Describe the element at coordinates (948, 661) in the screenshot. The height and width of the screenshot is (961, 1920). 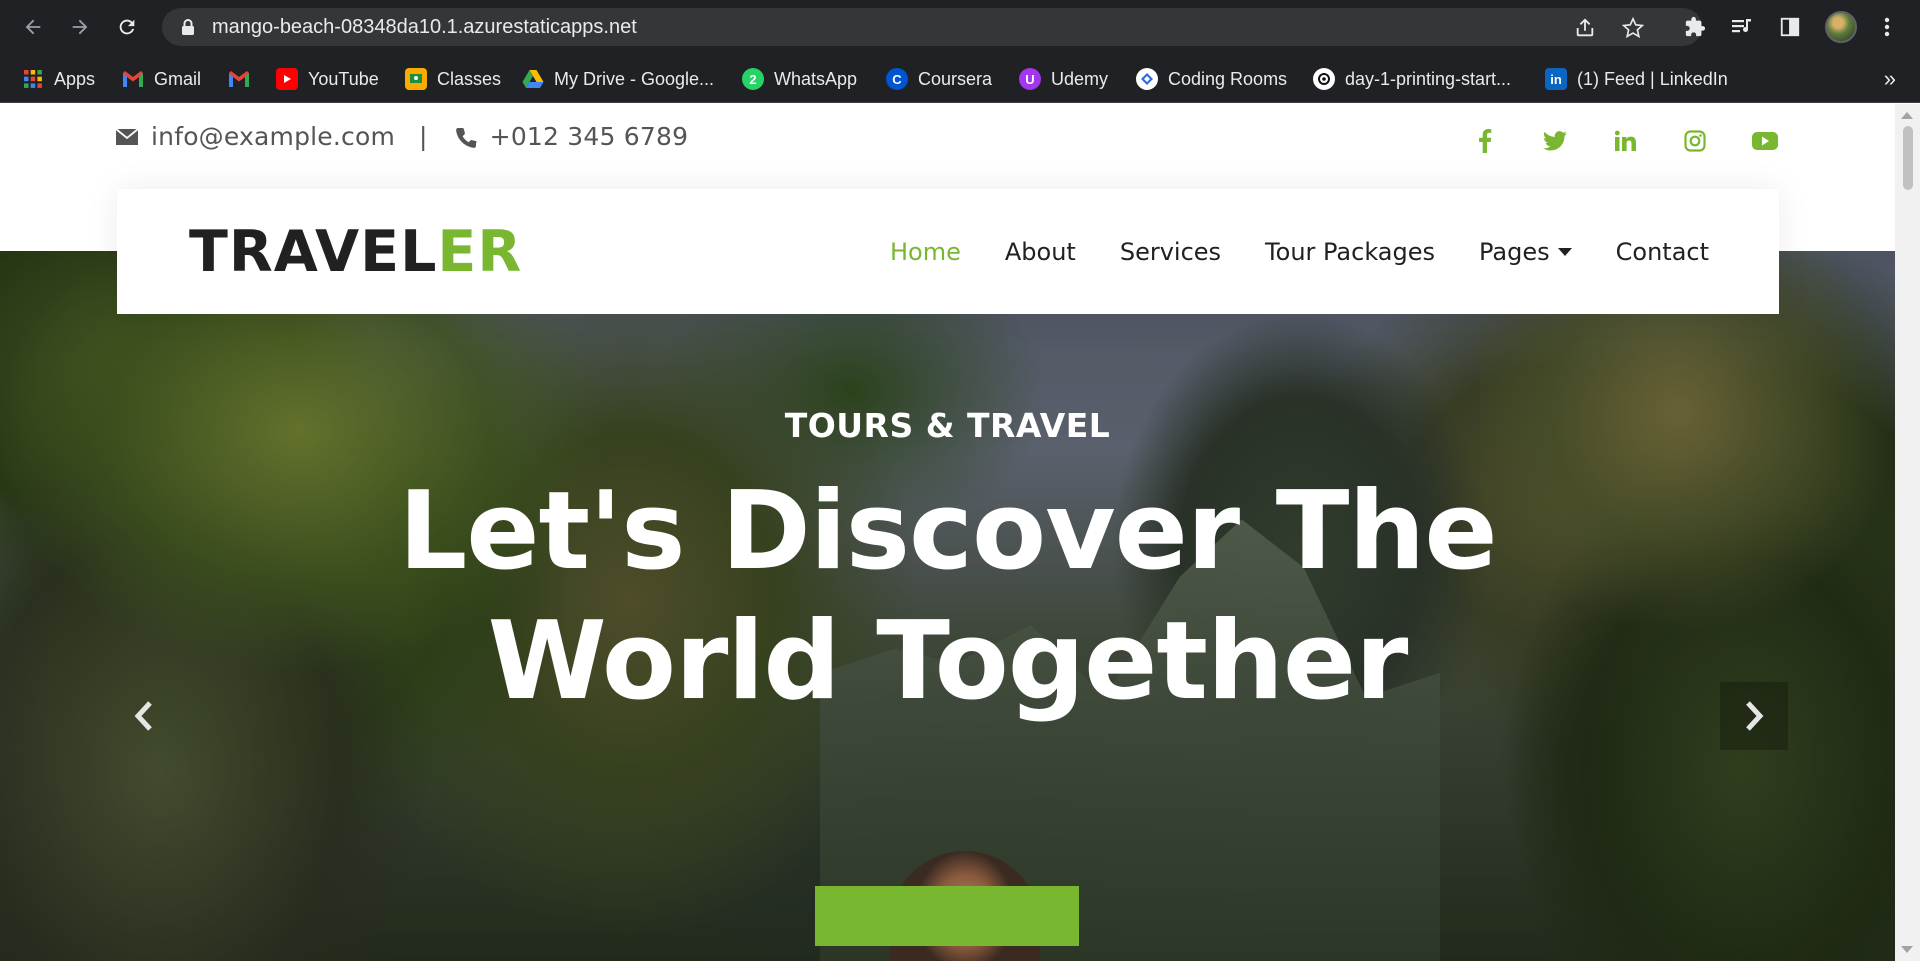
I see `hero-title-line-2: World Together` at that location.